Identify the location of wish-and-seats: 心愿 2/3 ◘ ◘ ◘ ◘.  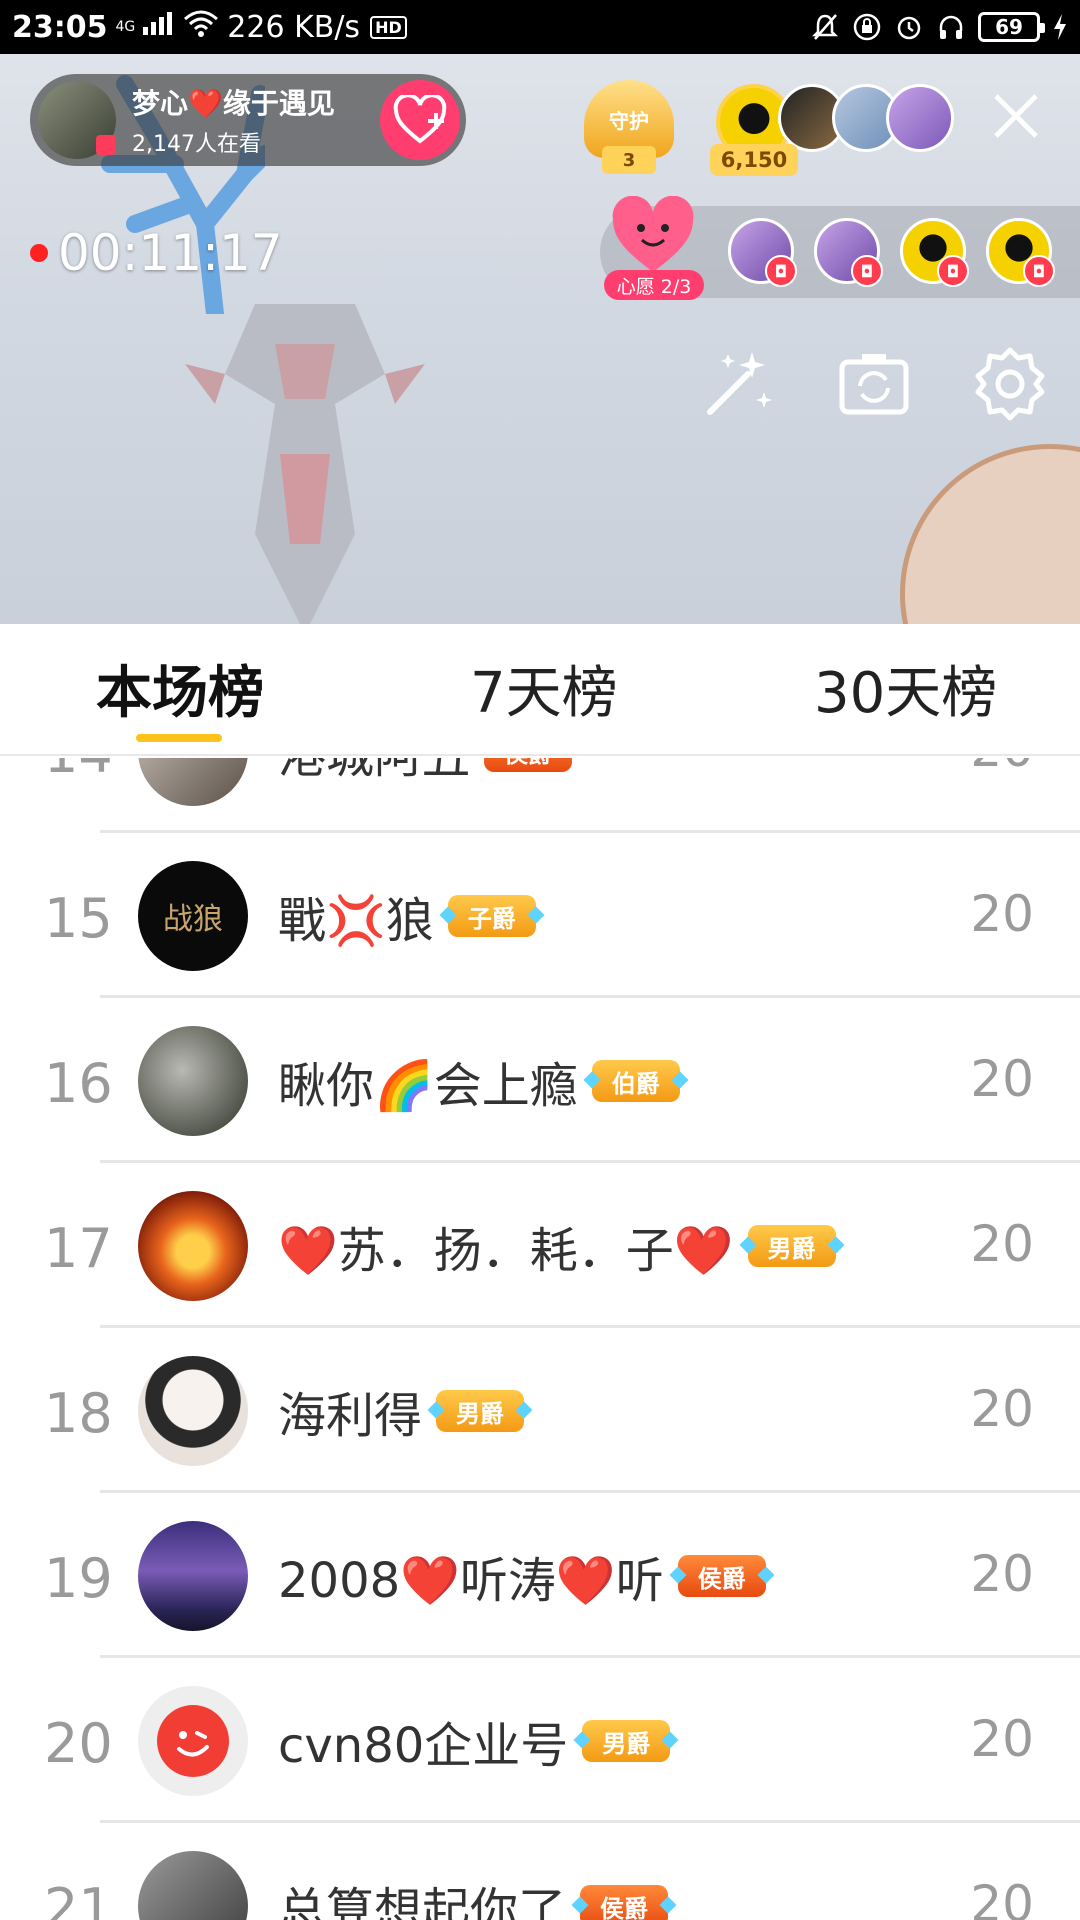
(840, 247).